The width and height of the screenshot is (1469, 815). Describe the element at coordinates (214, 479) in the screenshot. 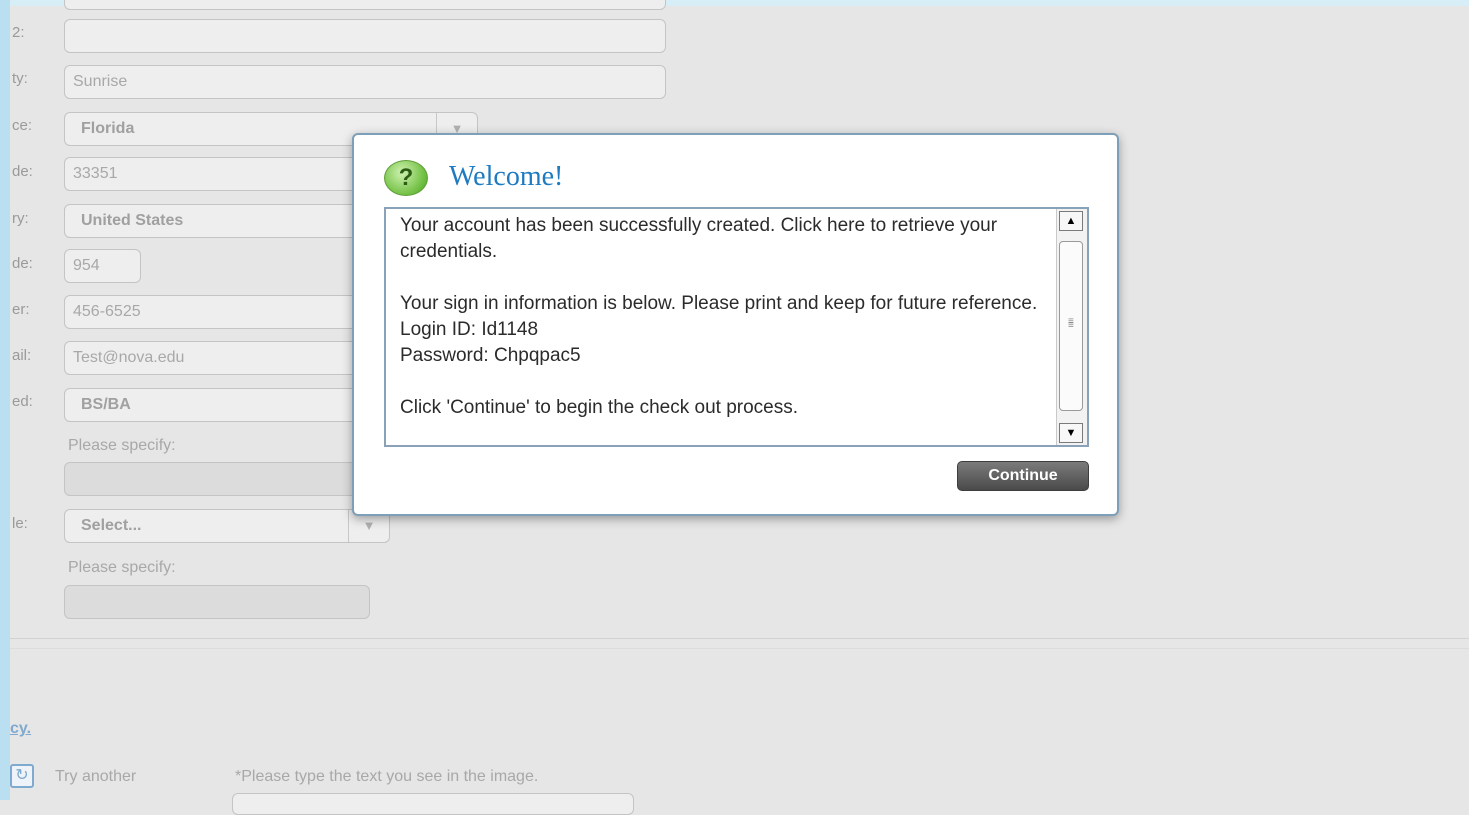

I see `degree-specify-field` at that location.